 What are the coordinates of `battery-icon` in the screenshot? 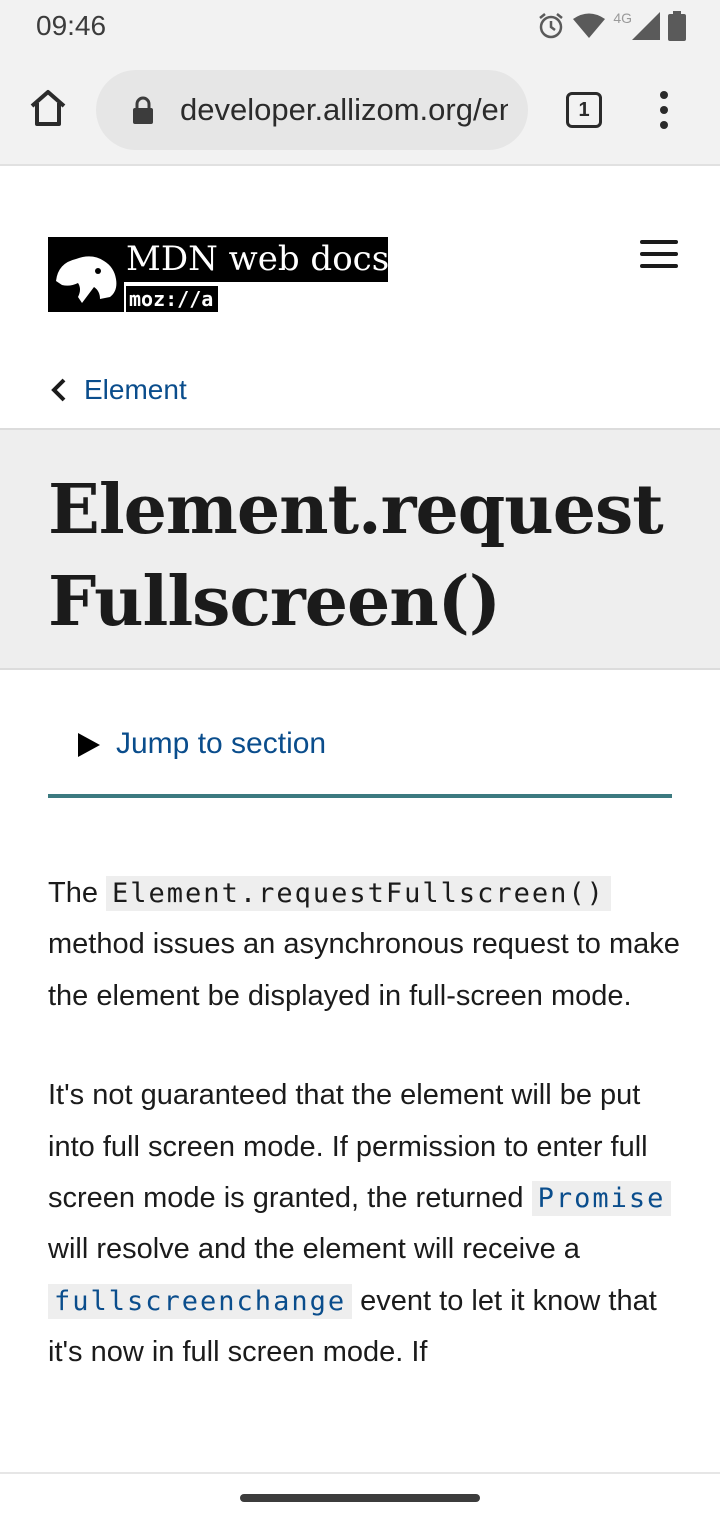 It's located at (677, 26).